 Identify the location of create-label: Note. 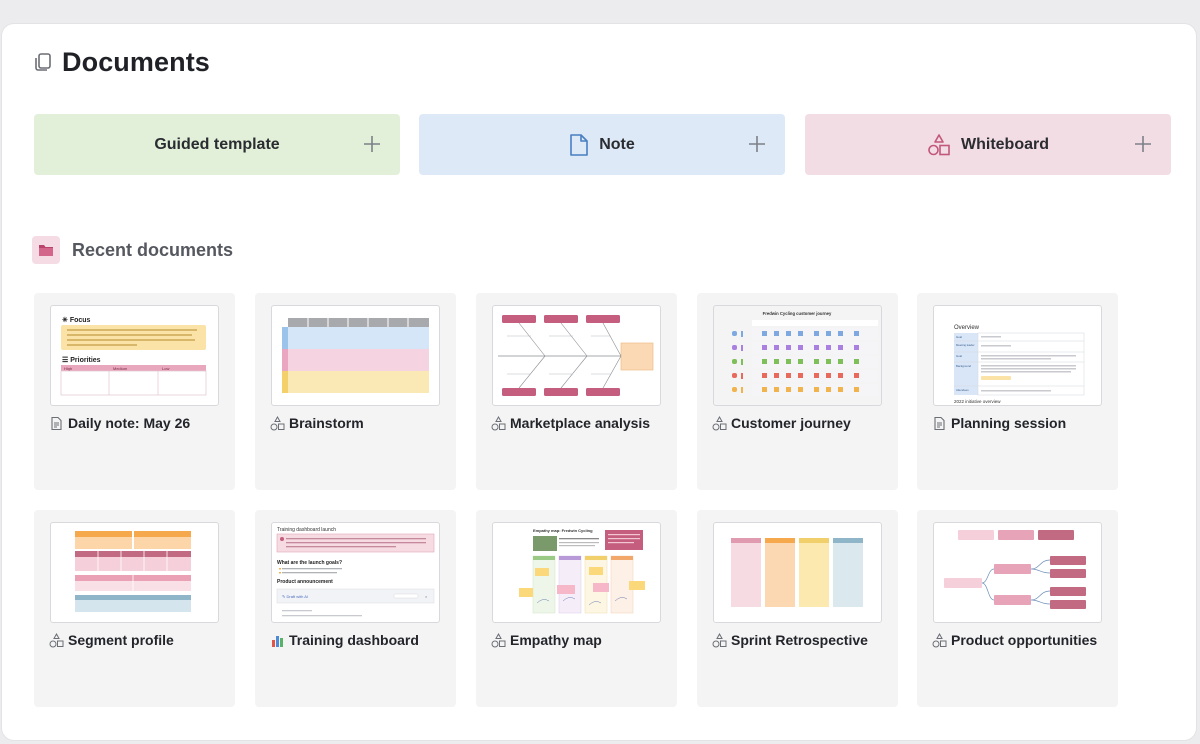
(617, 144).